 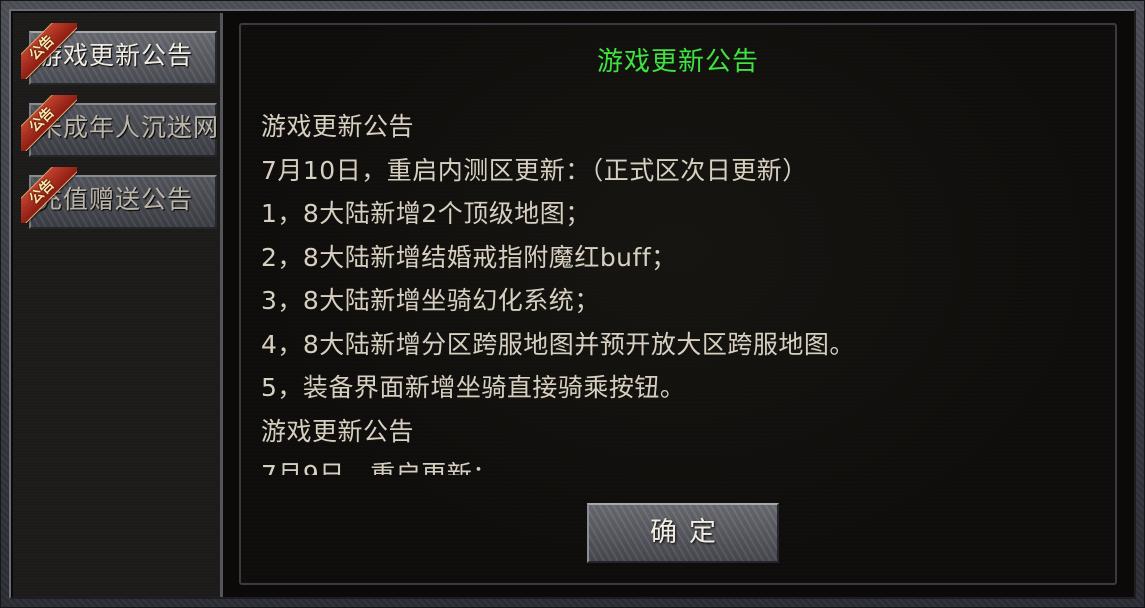 I want to click on content-line: 2，8大陆新增结婚戒指附魔红buff；, so click(x=469, y=257).